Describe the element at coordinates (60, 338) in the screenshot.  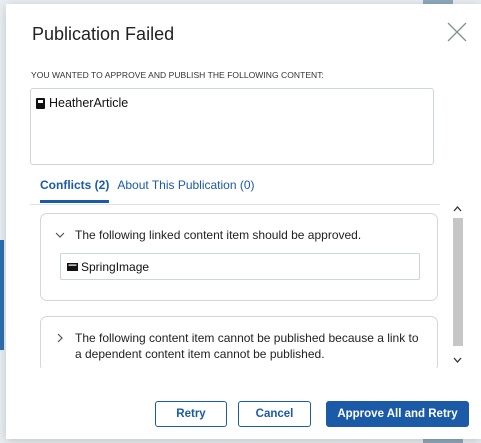
I see `chevron-right-icon` at that location.